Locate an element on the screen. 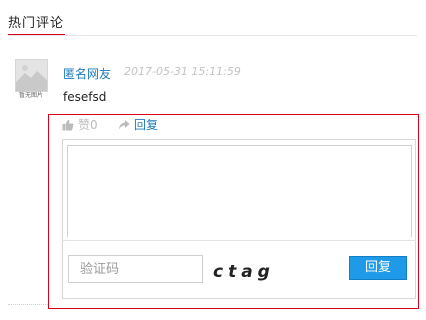 This screenshot has width=426, height=320. reply-form-divider is located at coordinates (239, 240).